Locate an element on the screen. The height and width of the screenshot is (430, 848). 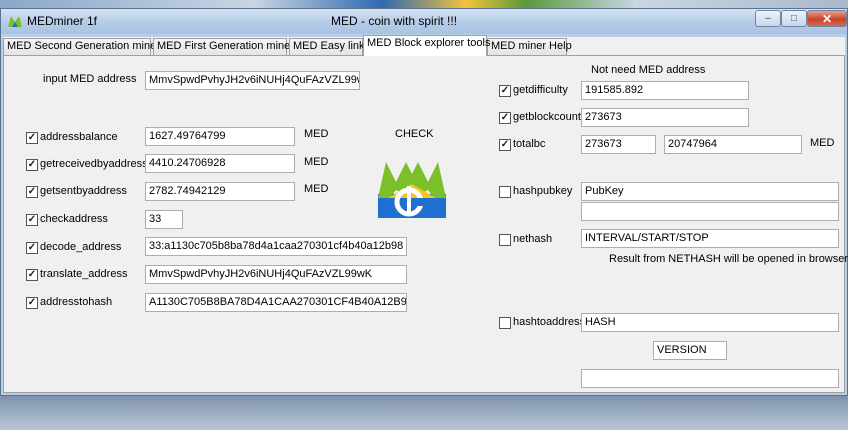
getreceivedbyaddress-field: 4410.24706928 is located at coordinates (220, 163).